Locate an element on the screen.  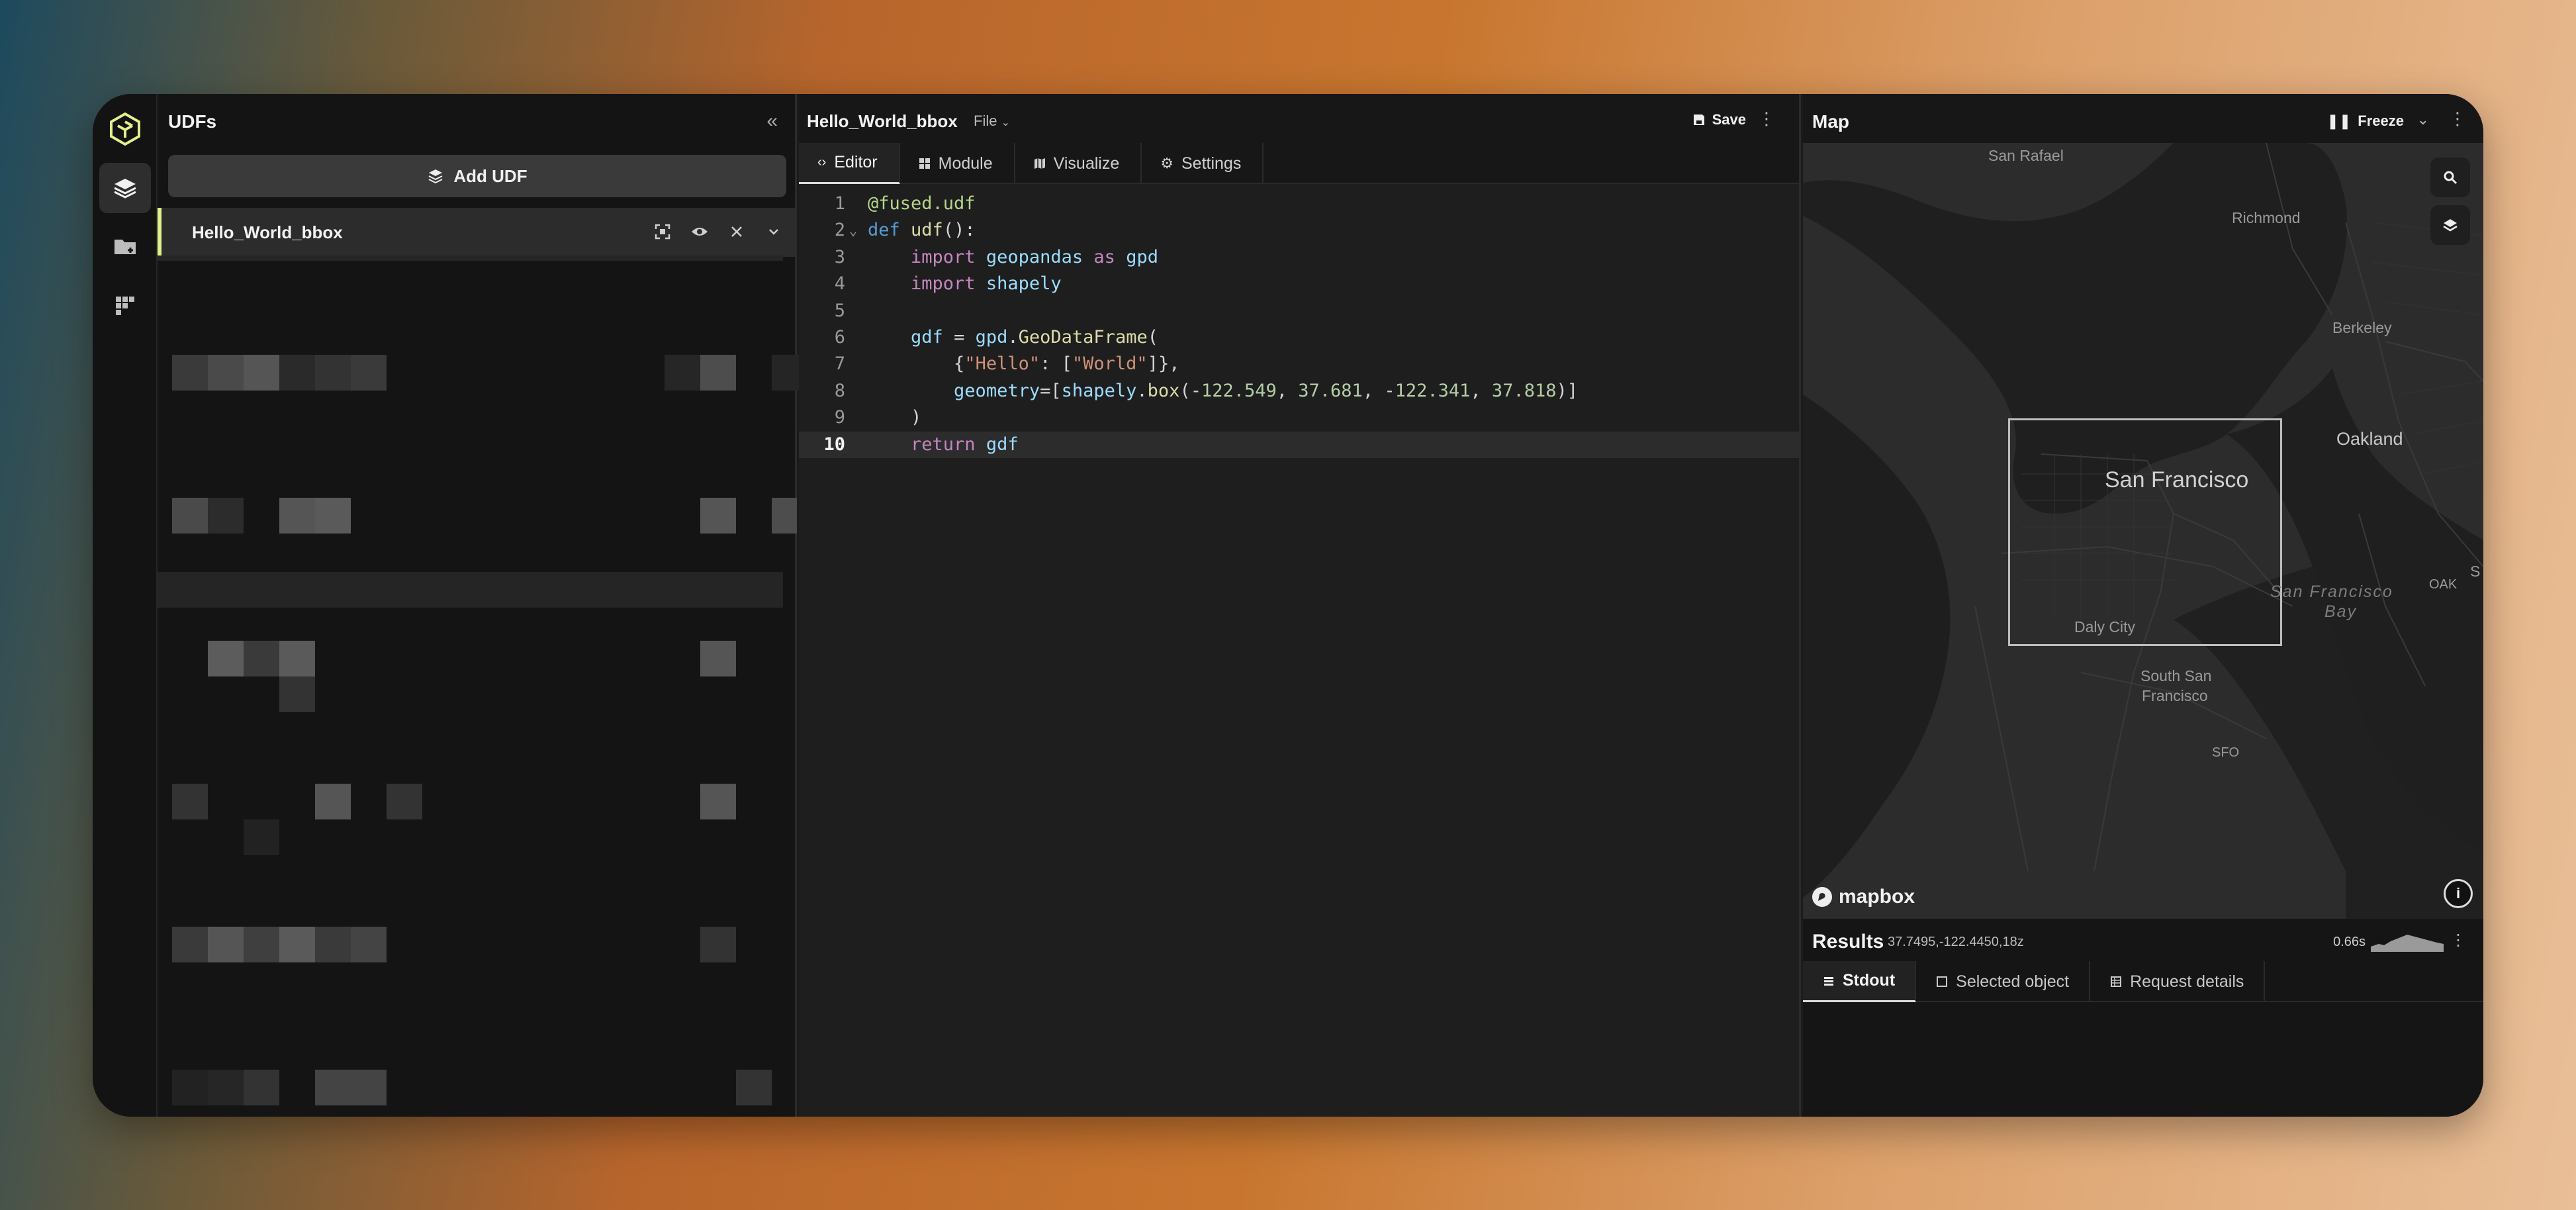
map-header: Map ❚❚ Freeze ⌄ ⋮ is located at coordinates (2143, 118).